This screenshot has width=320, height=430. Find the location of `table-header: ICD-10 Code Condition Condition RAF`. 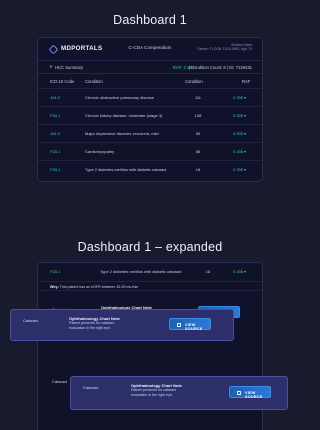

table-header: ICD-10 Code Condition Condition RAF is located at coordinates (150, 82).